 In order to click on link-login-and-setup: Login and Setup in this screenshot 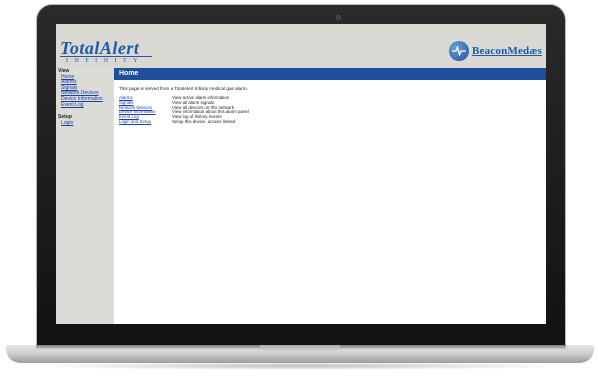, I will do `click(145, 122)`.